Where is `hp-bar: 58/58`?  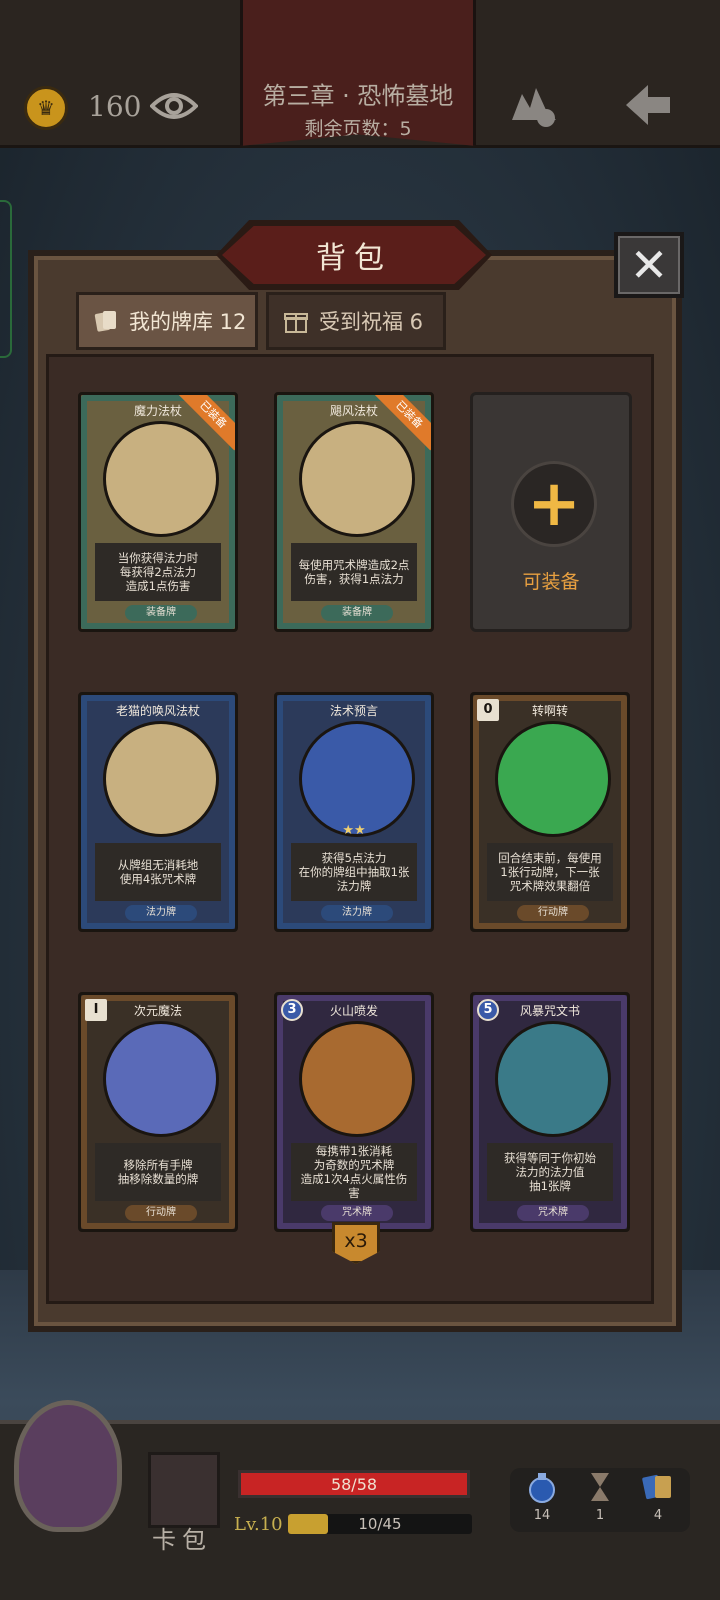
hp-bar: 58/58 is located at coordinates (354, 1484).